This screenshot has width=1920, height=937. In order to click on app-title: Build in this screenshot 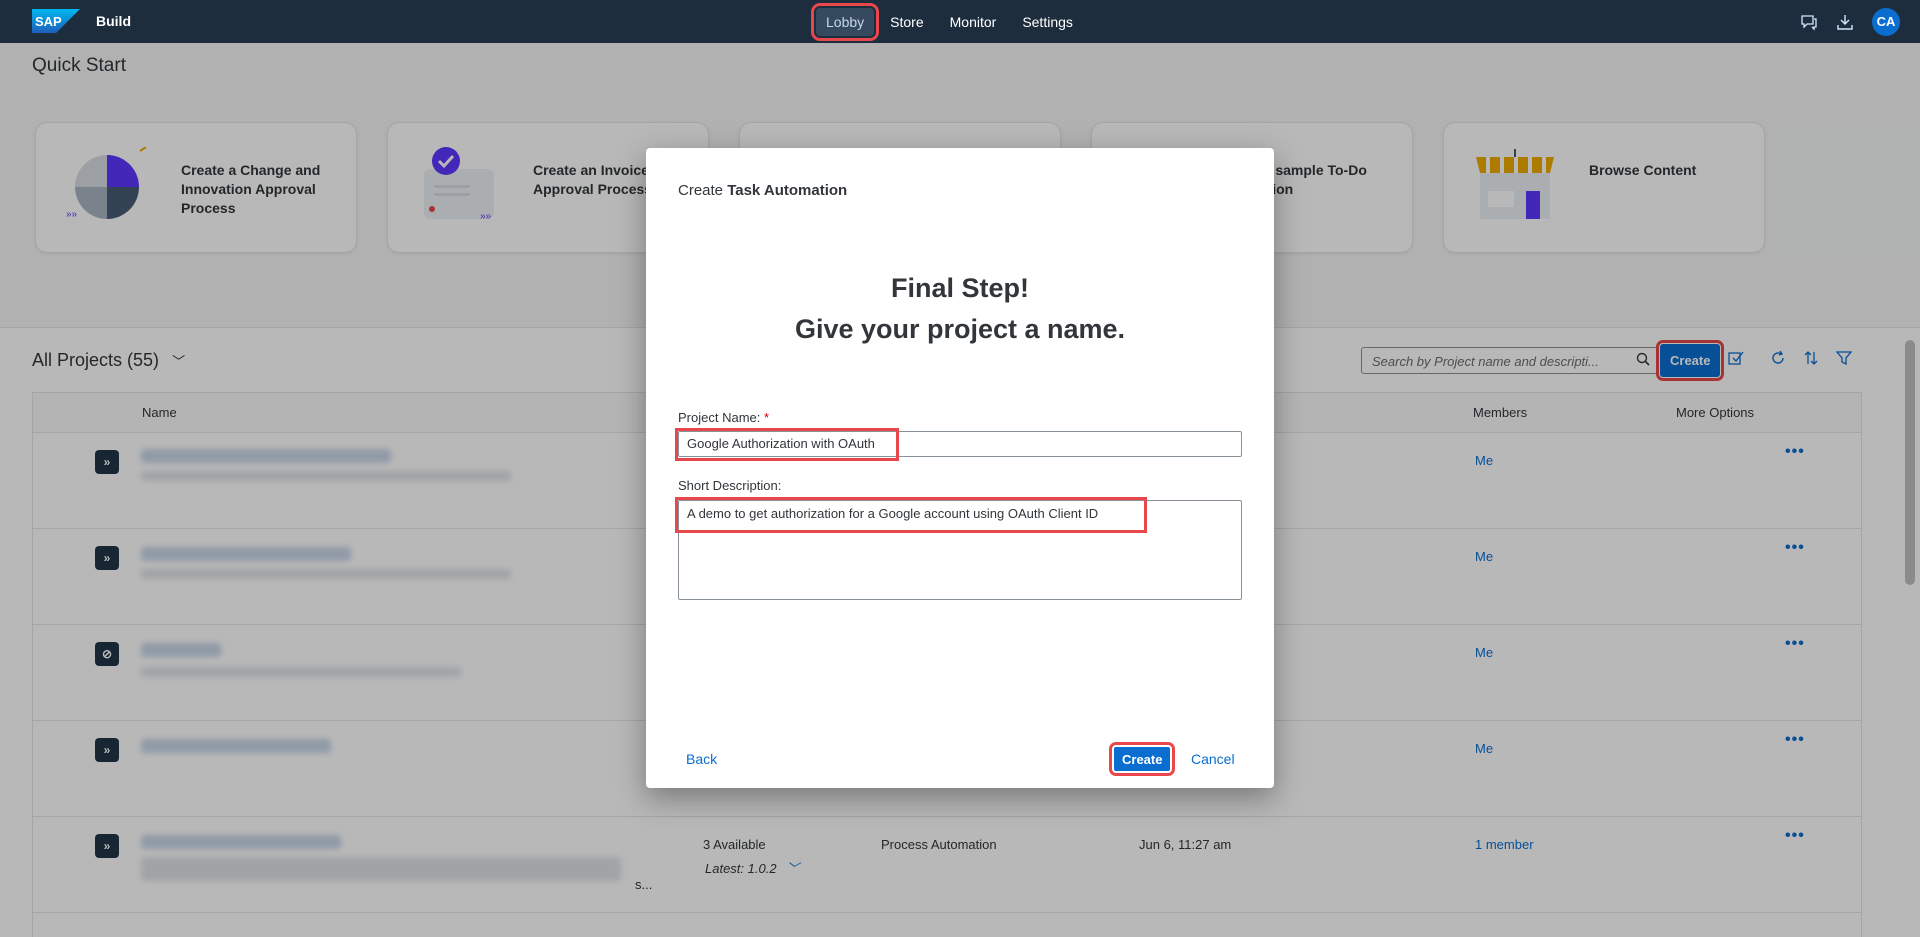, I will do `click(113, 21)`.